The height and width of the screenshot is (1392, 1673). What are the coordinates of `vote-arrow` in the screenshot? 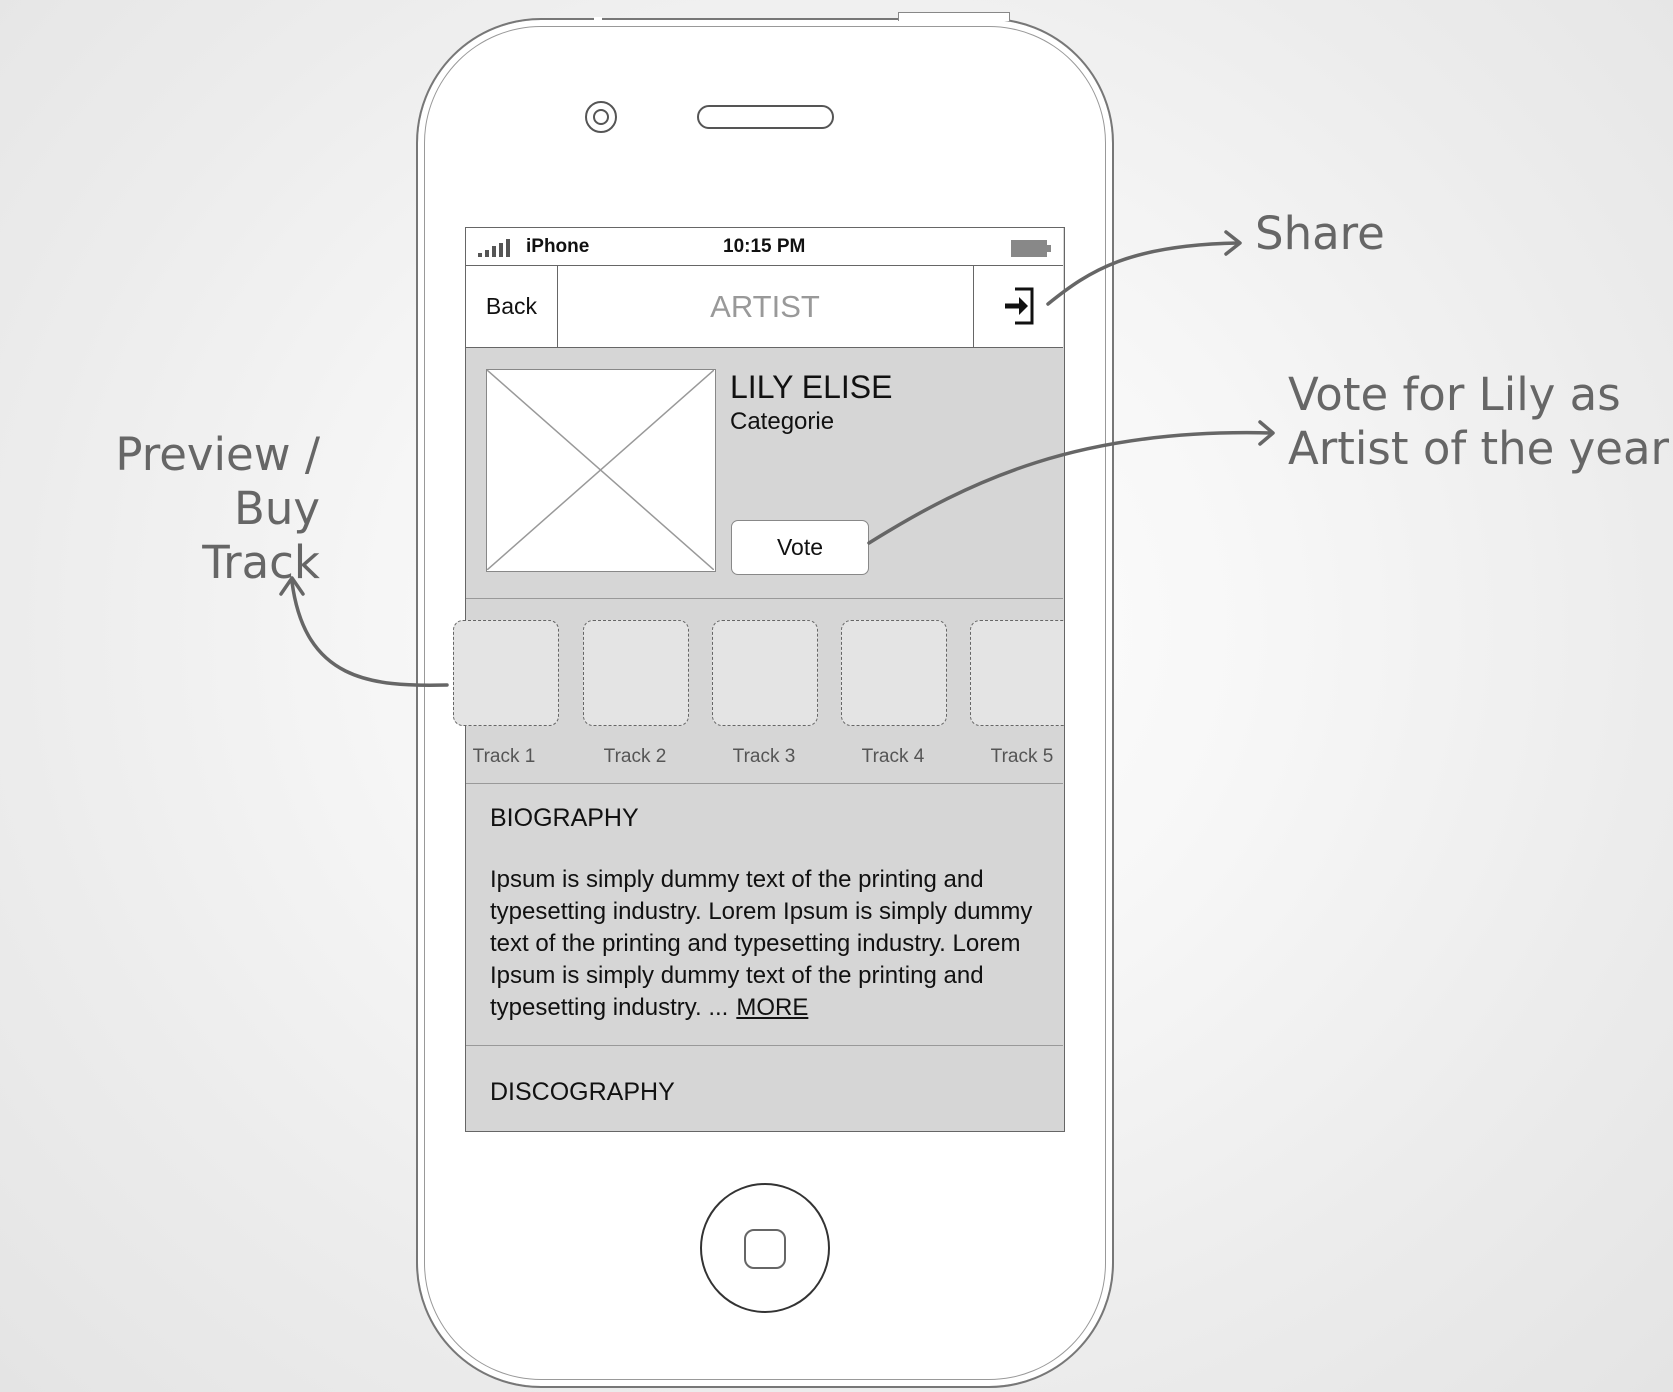 It's located at (1070, 487).